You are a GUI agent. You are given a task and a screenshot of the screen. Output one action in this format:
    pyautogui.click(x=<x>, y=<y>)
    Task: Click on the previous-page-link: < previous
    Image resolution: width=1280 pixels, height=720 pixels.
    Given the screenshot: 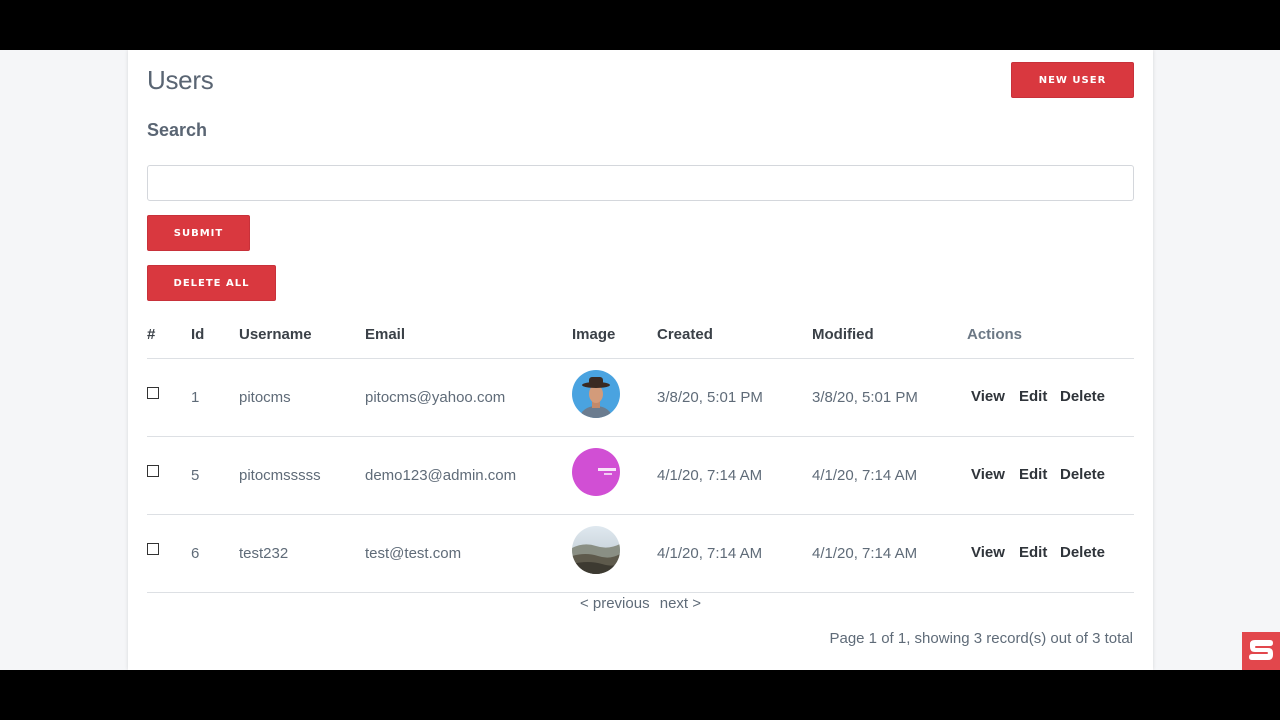 What is the action you would take?
    pyautogui.click(x=615, y=603)
    